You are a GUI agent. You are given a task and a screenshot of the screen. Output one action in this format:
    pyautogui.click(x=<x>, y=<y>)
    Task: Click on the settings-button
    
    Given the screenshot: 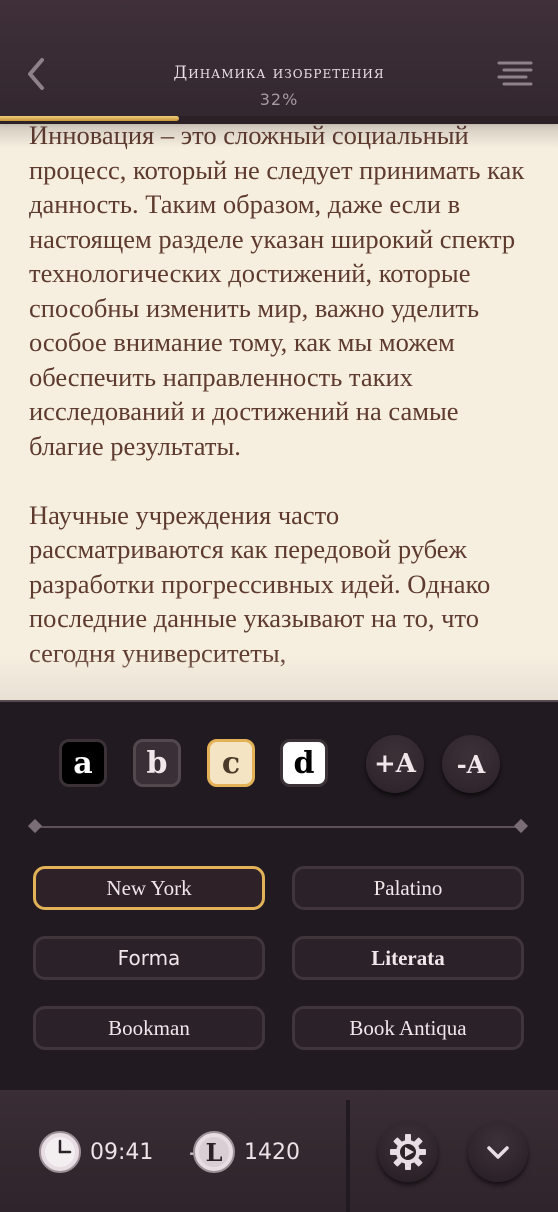 What is the action you would take?
    pyautogui.click(x=408, y=1152)
    